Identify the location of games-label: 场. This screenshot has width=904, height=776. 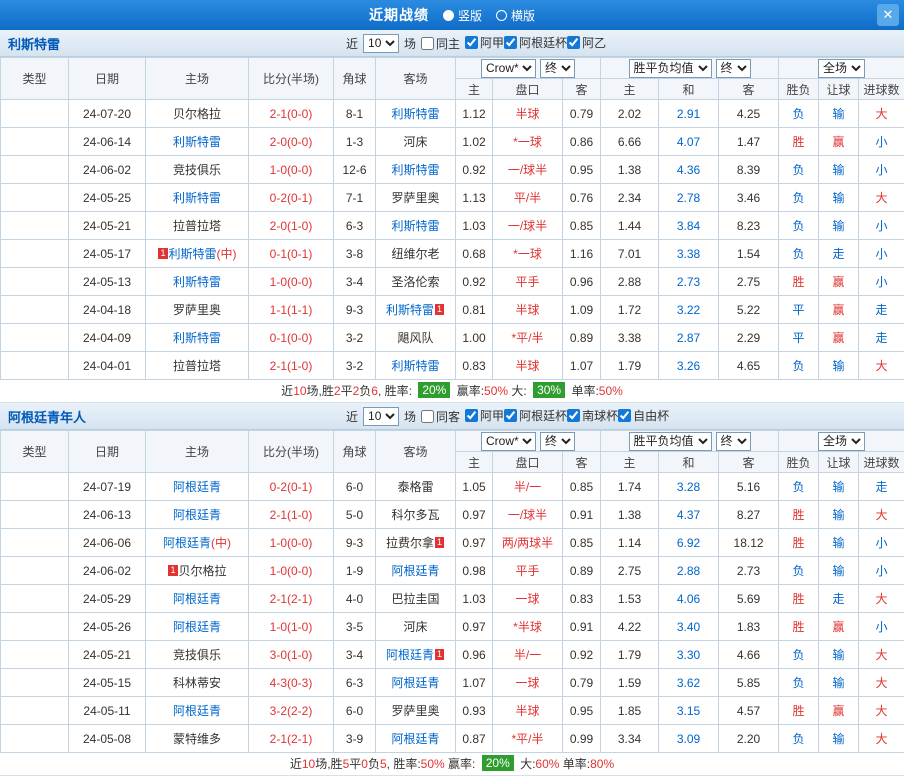
(410, 43).